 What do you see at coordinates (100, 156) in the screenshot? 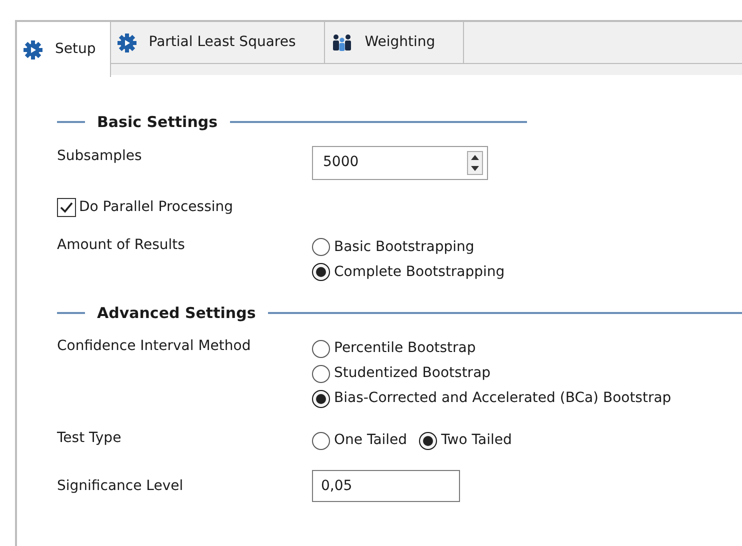
I see `field-label: Subsamples` at bounding box center [100, 156].